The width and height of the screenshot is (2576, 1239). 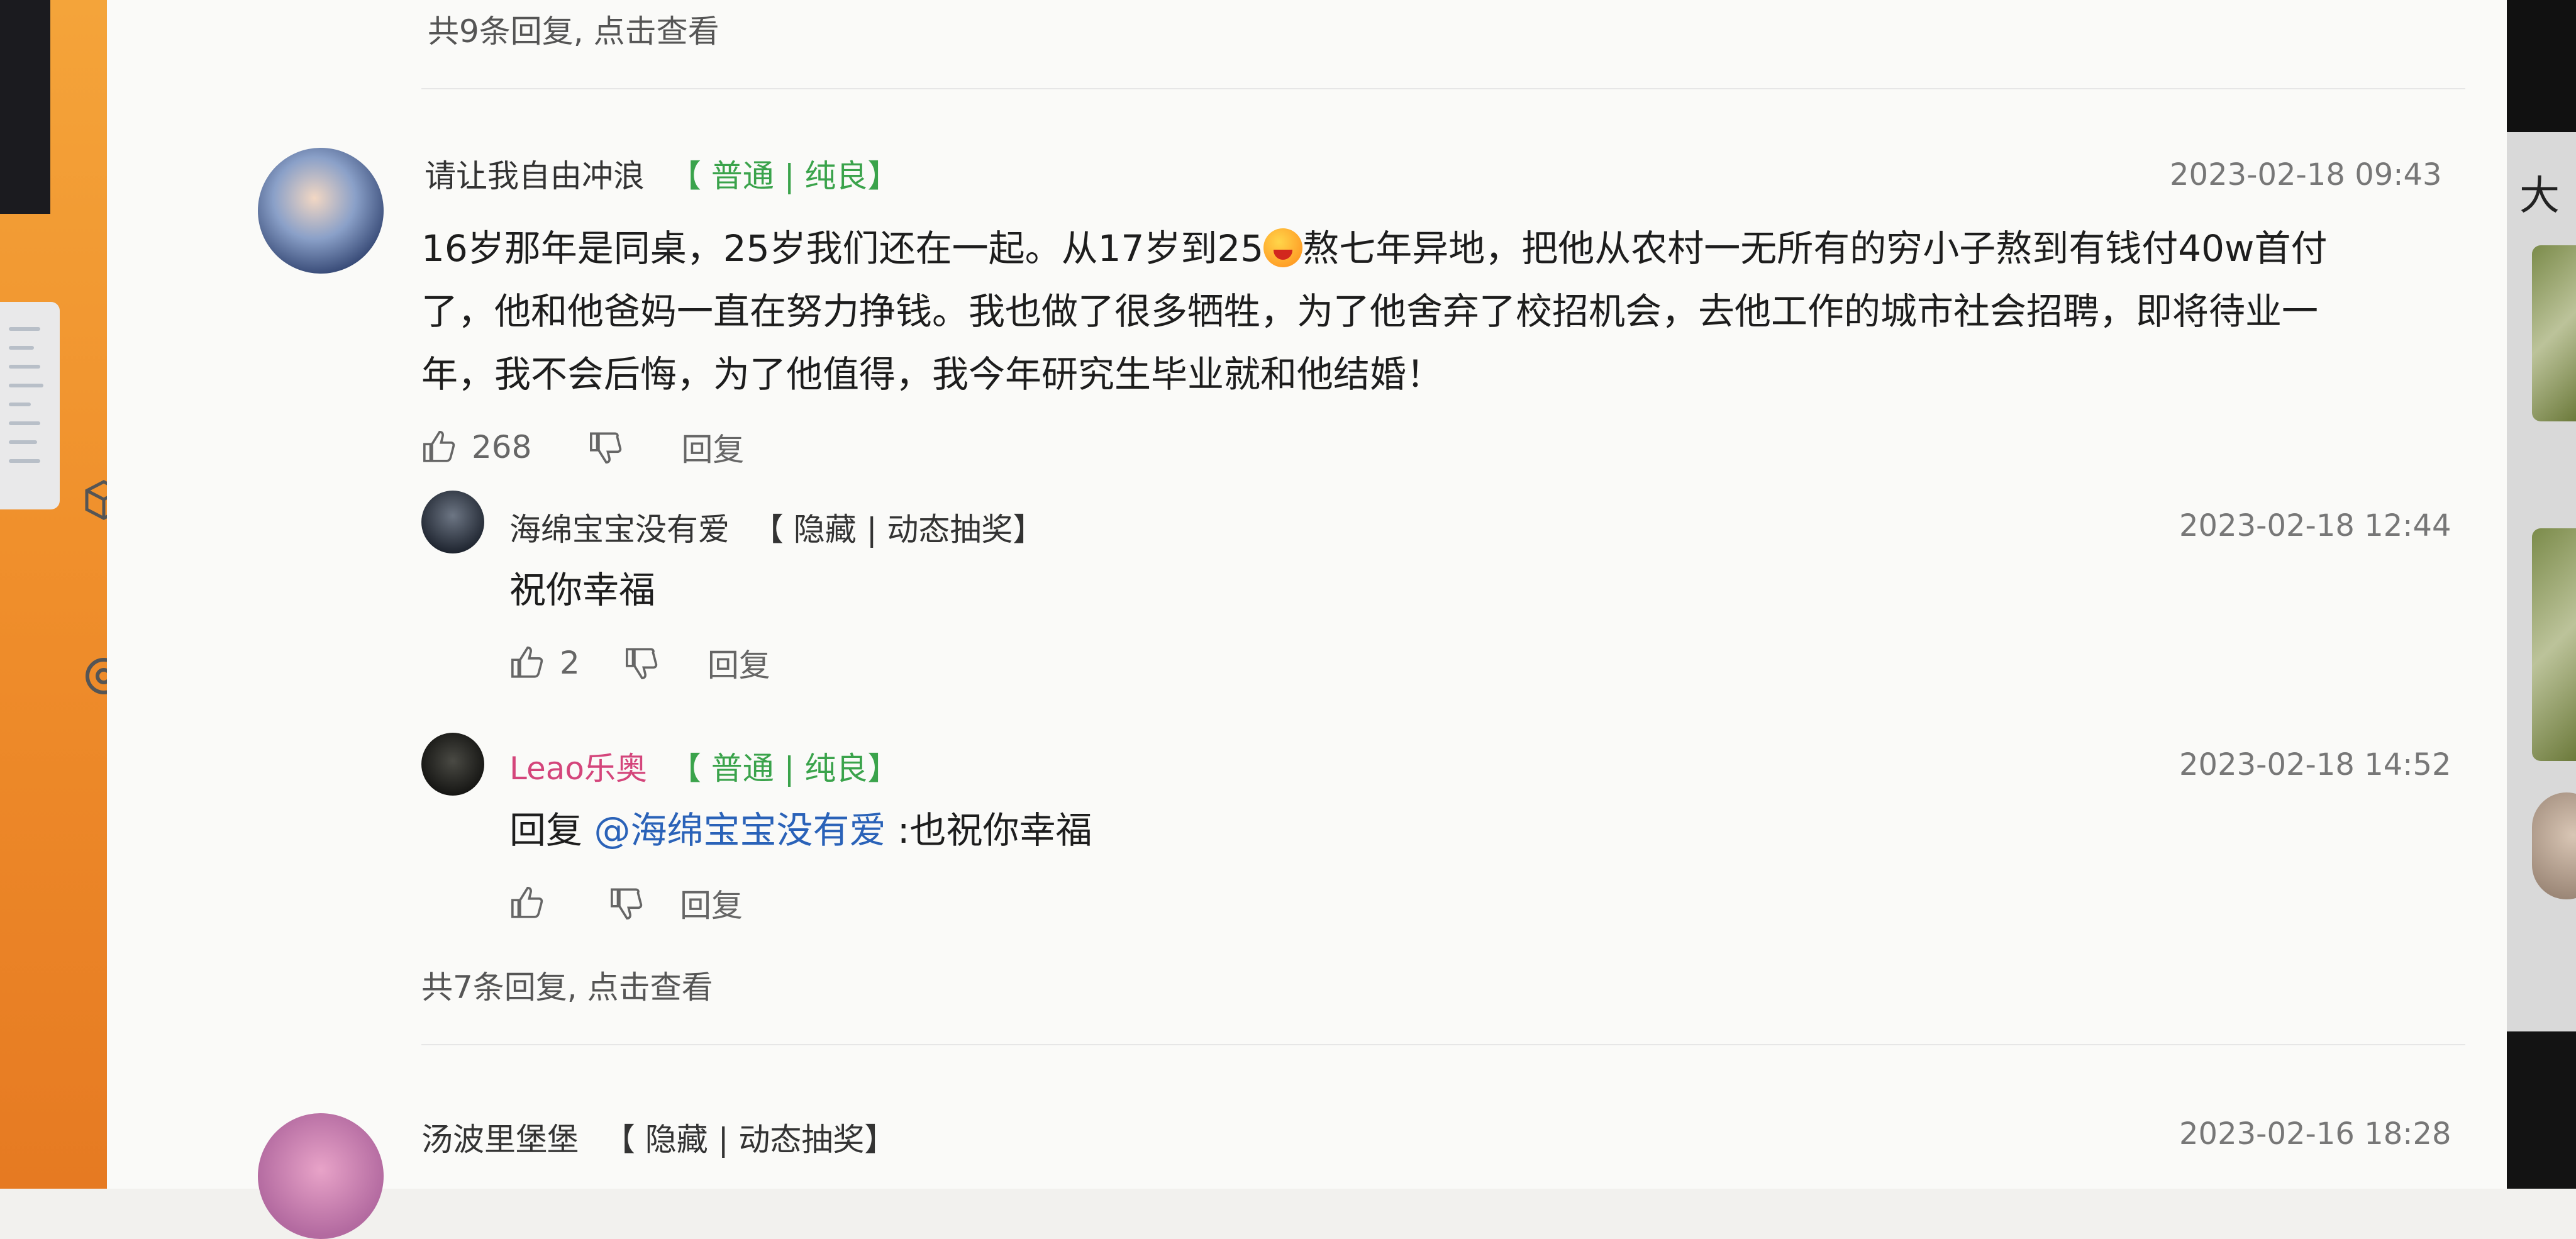 I want to click on right-sidebar-edge: 大, so click(x=2541, y=594).